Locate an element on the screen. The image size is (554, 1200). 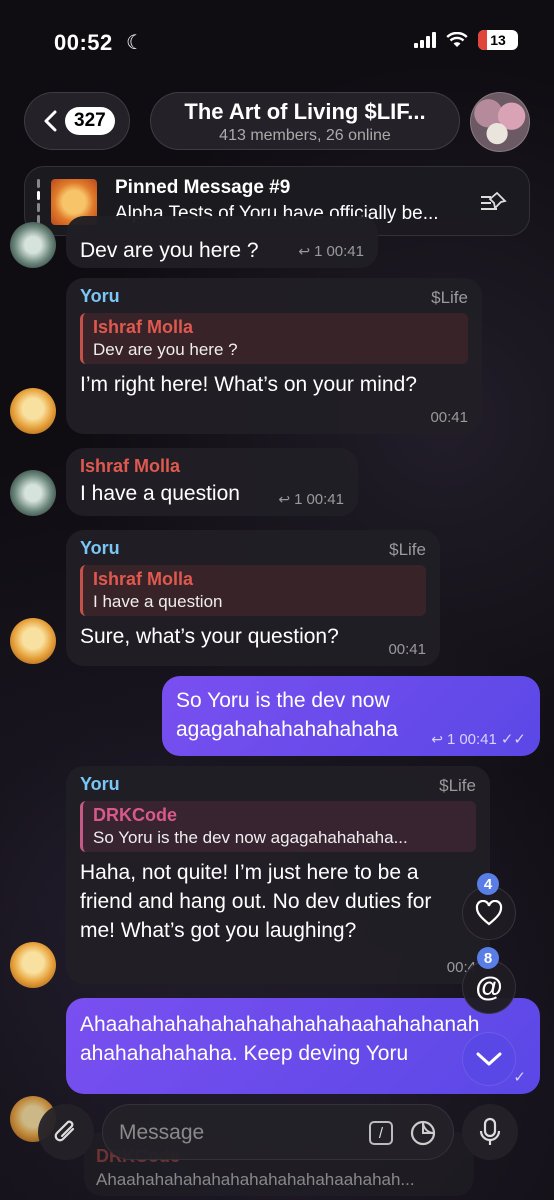
bot-commands-icon: / is located at coordinates (381, 1133).